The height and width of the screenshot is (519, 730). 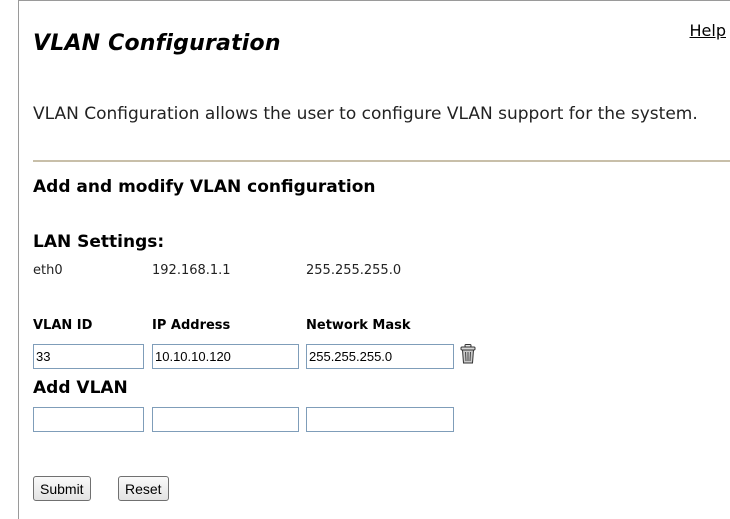 I want to click on lan-ip-address: 192.168.1.1, so click(x=191, y=270).